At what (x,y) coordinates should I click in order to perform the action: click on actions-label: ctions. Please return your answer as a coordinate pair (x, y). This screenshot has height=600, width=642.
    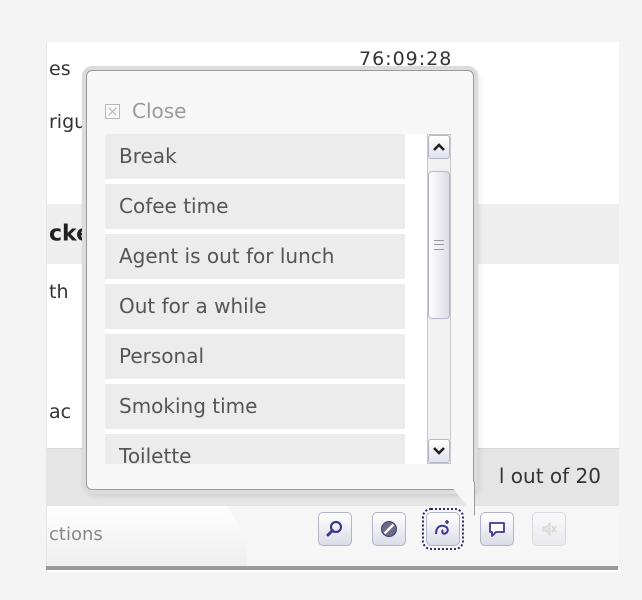
    Looking at the image, I should click on (76, 534).